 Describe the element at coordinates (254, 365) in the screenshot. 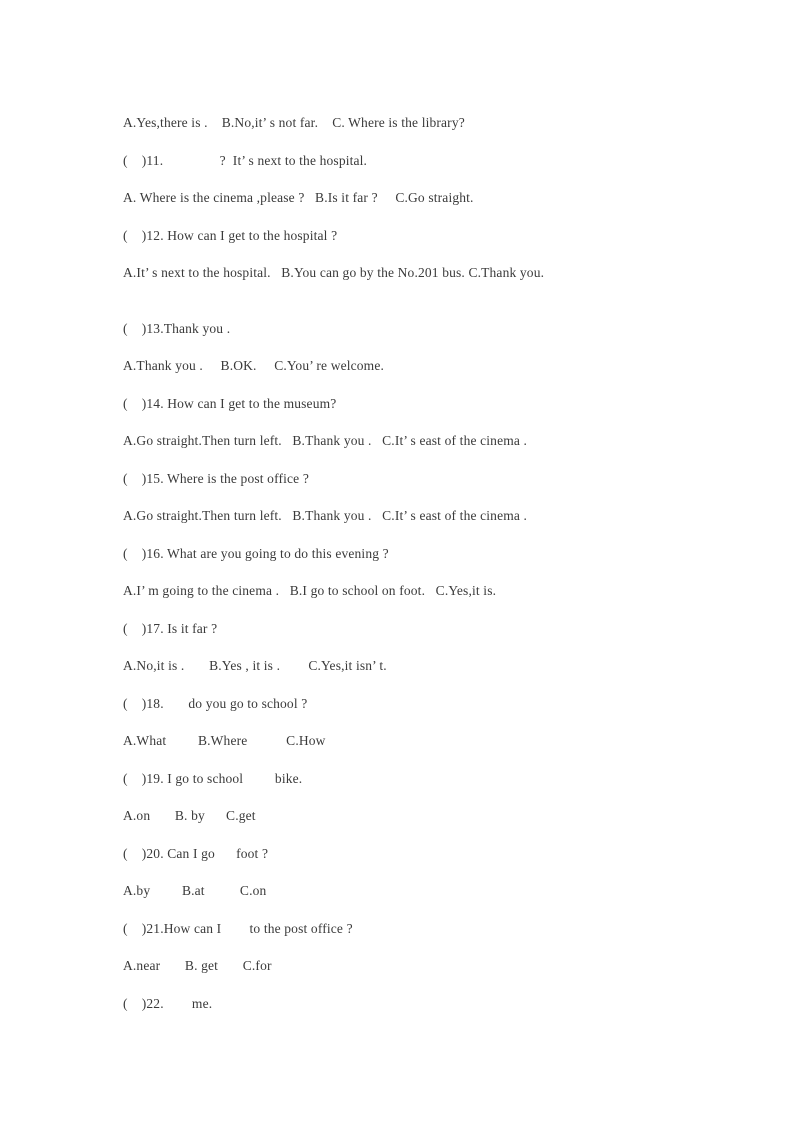

I see `answer-options-line: A.Thank you . B.OK. C.You’ re welcome.` at that location.